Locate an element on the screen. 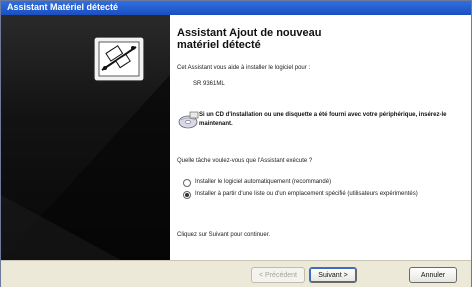 This screenshot has height=287, width=472. continue-hint: Cliquez sur Suivant pour continuer. is located at coordinates (224, 235).